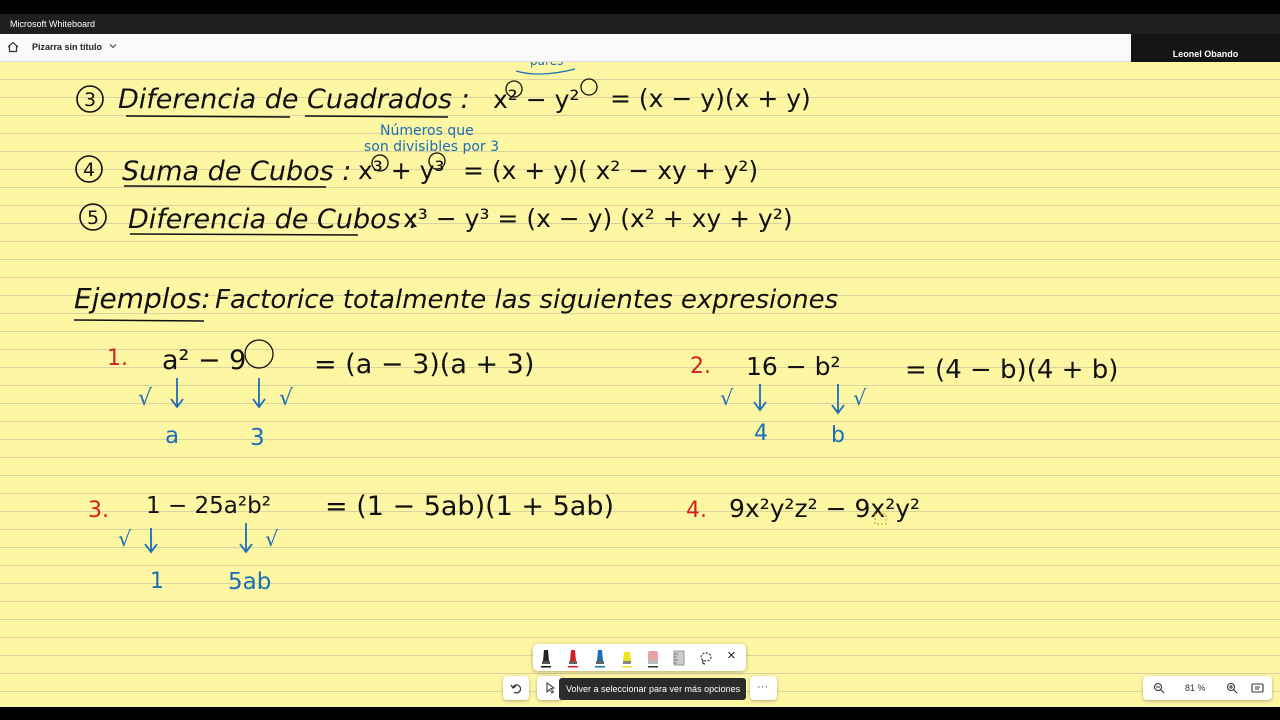  What do you see at coordinates (1205, 54) in the screenshot?
I see `participant-name: Leonel Obando` at bounding box center [1205, 54].